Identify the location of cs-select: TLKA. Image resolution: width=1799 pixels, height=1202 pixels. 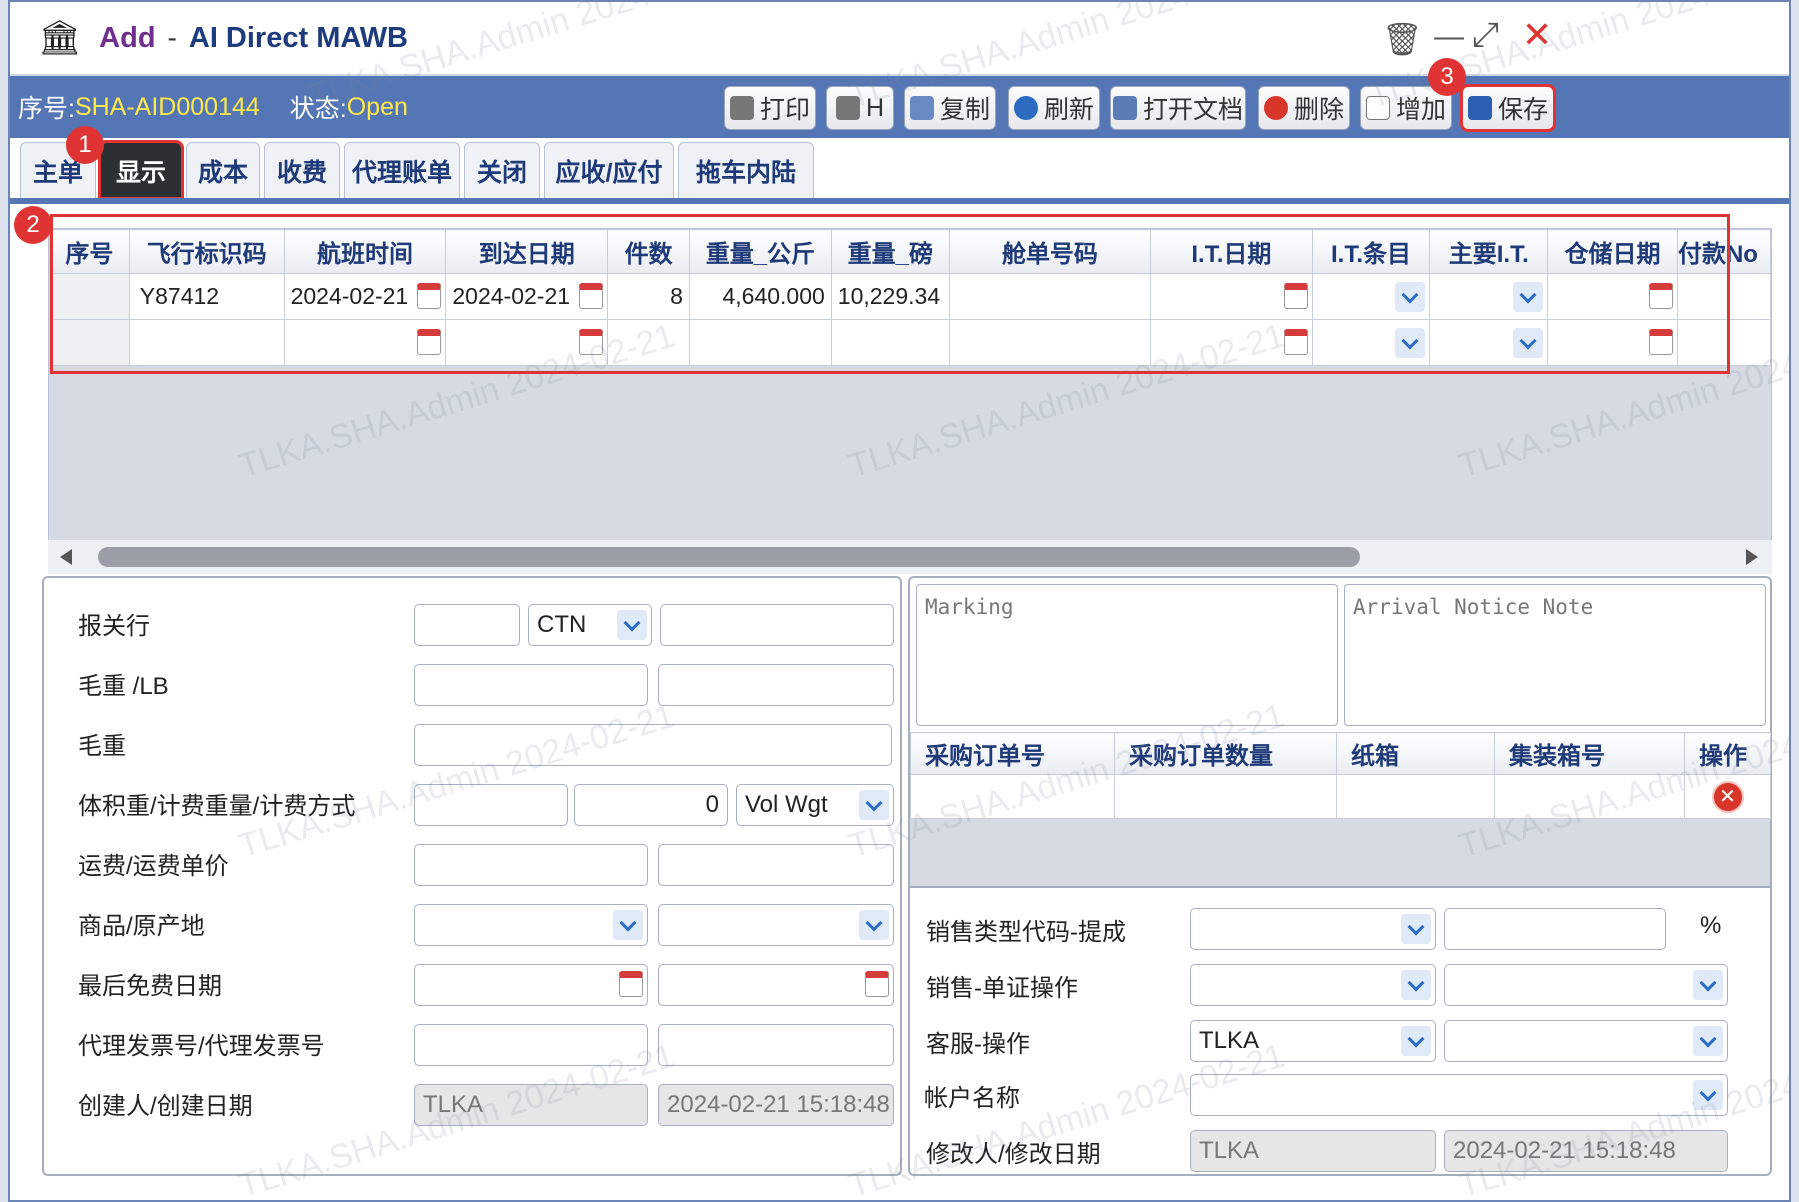
(1313, 1041).